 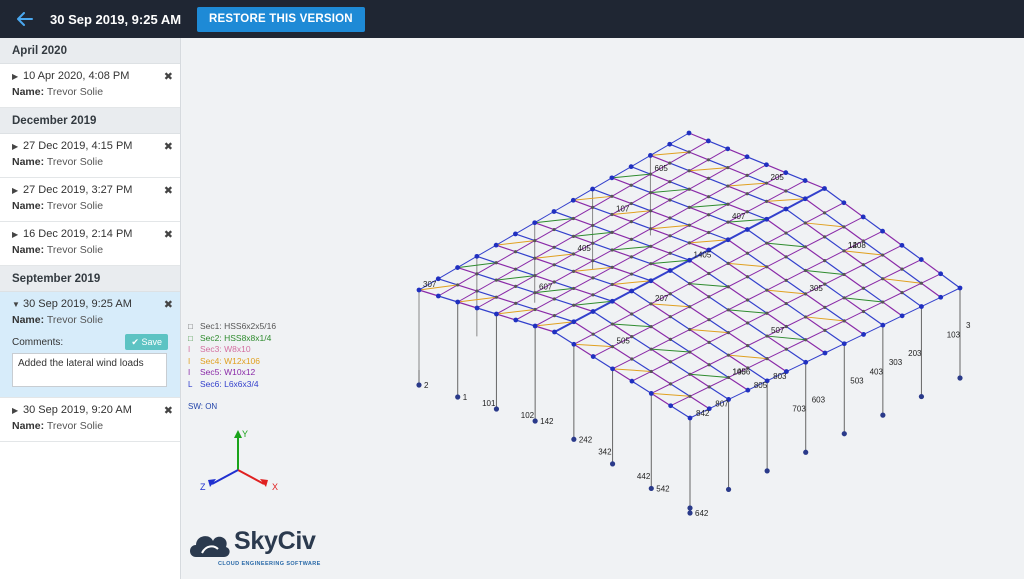 What do you see at coordinates (281, 19) in the screenshot?
I see `restore-version-button: RESTORE THIS VERSION` at bounding box center [281, 19].